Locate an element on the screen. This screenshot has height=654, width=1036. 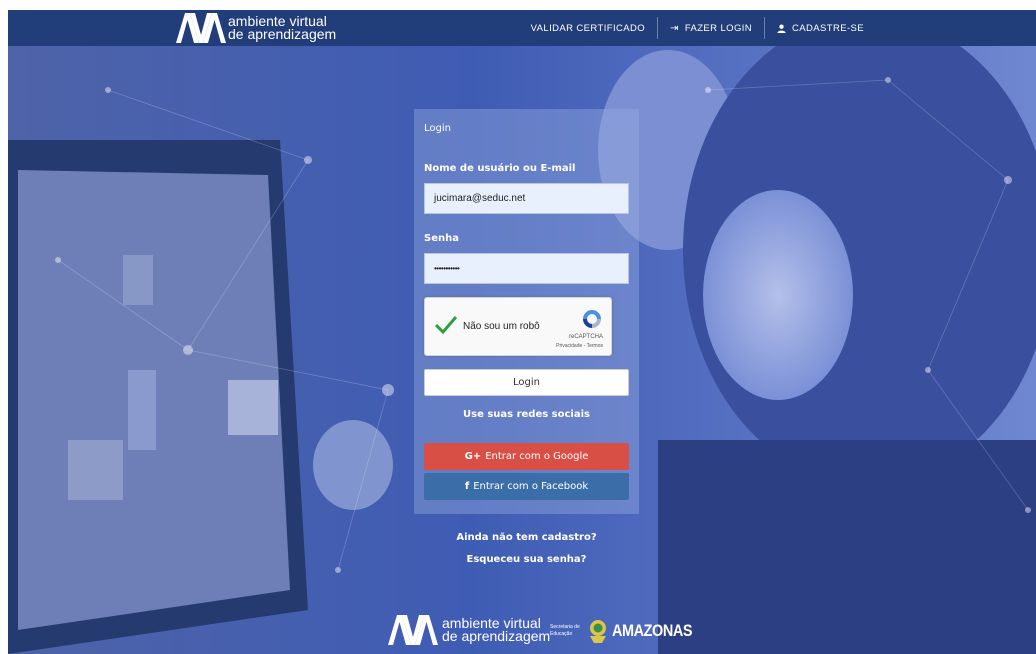
user-icon is located at coordinates (781, 28).